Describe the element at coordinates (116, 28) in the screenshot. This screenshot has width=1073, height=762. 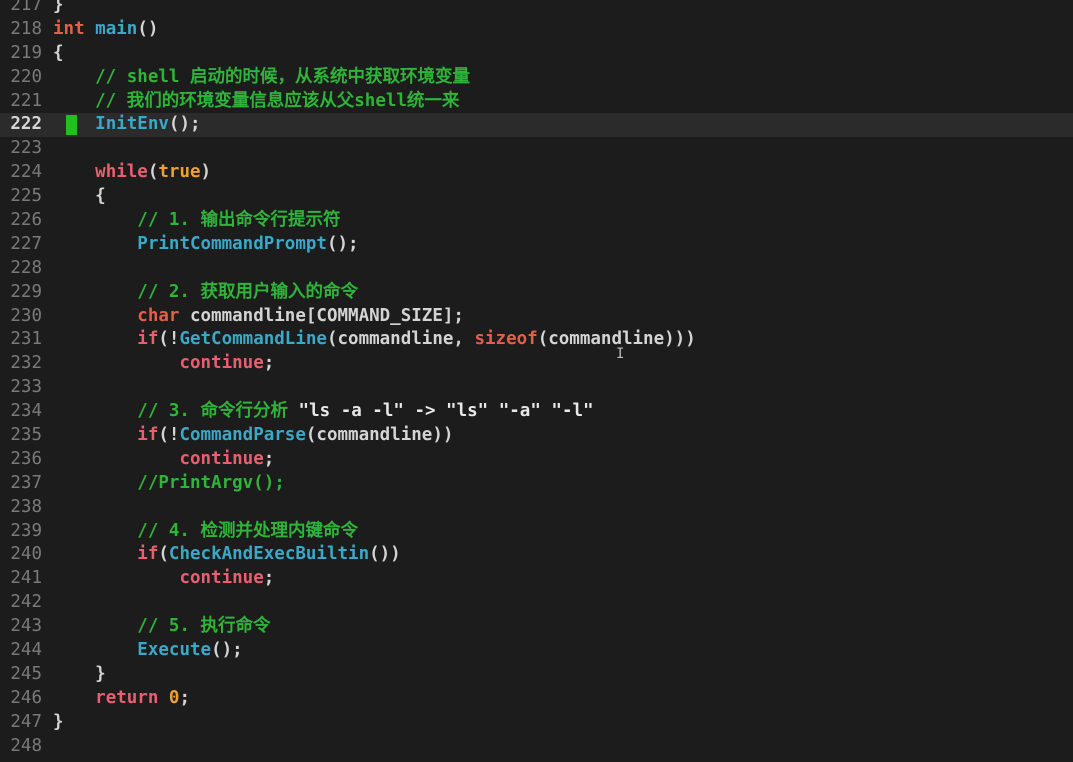
I see `code-token-func: main` at that location.